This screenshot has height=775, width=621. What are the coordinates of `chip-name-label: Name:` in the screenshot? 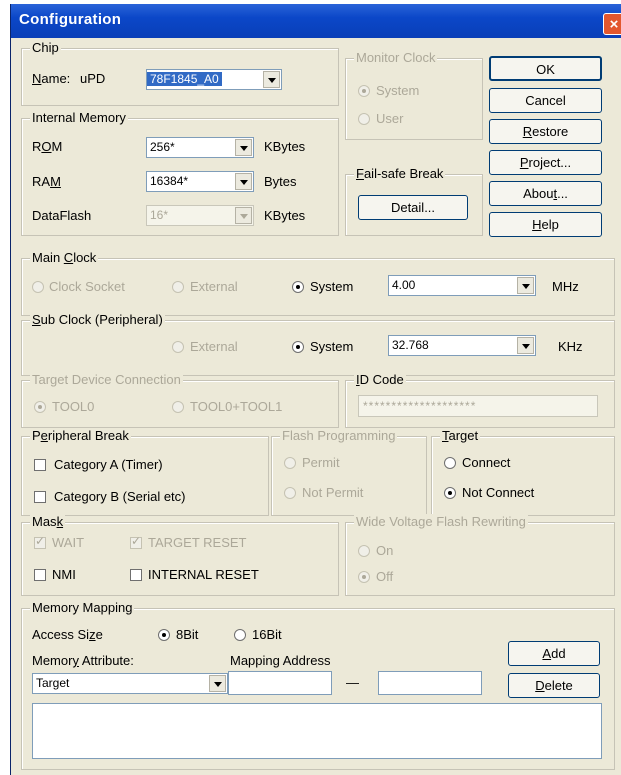 It's located at (51, 78).